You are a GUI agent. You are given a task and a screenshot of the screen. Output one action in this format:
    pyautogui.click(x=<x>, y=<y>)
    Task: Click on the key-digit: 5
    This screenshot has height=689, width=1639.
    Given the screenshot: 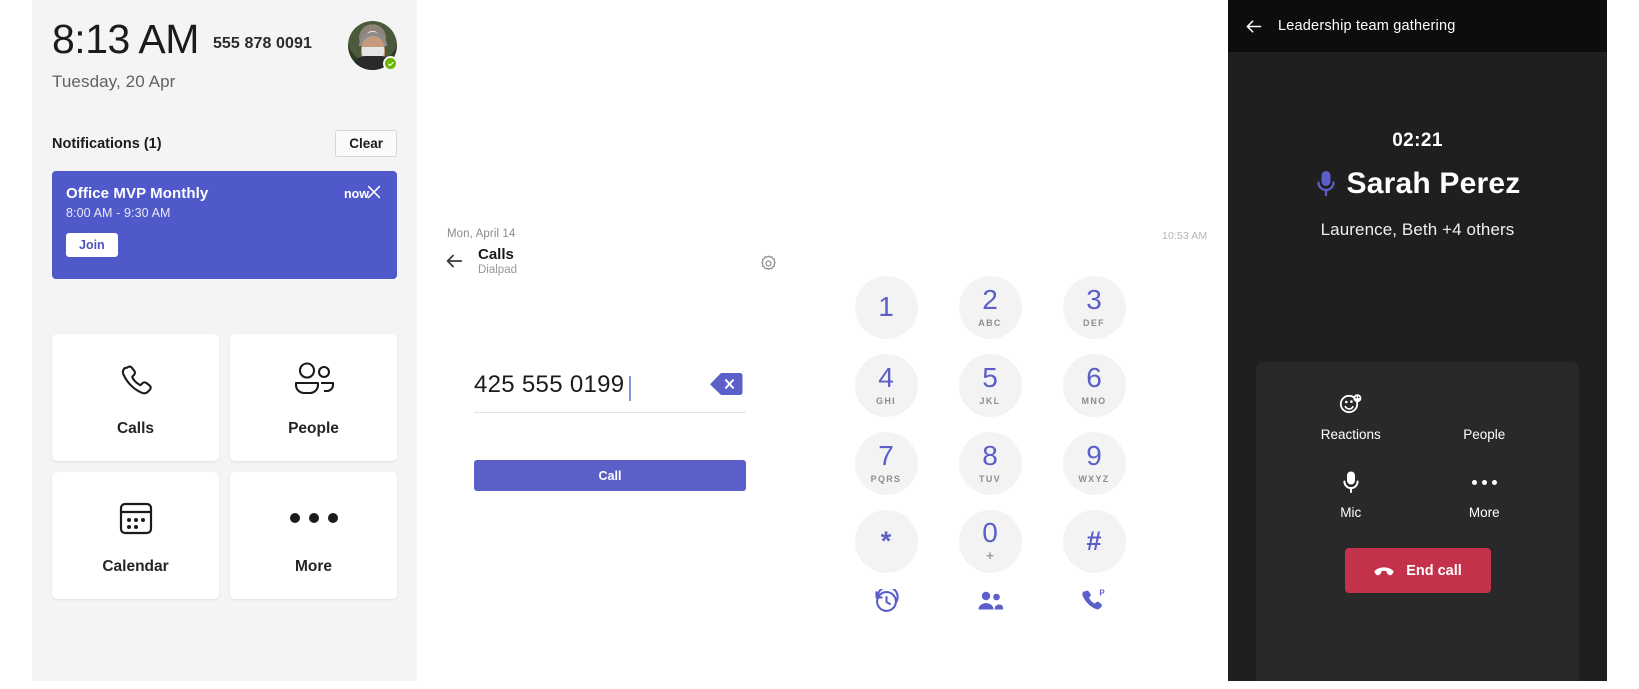 What is the action you would take?
    pyautogui.click(x=990, y=377)
    